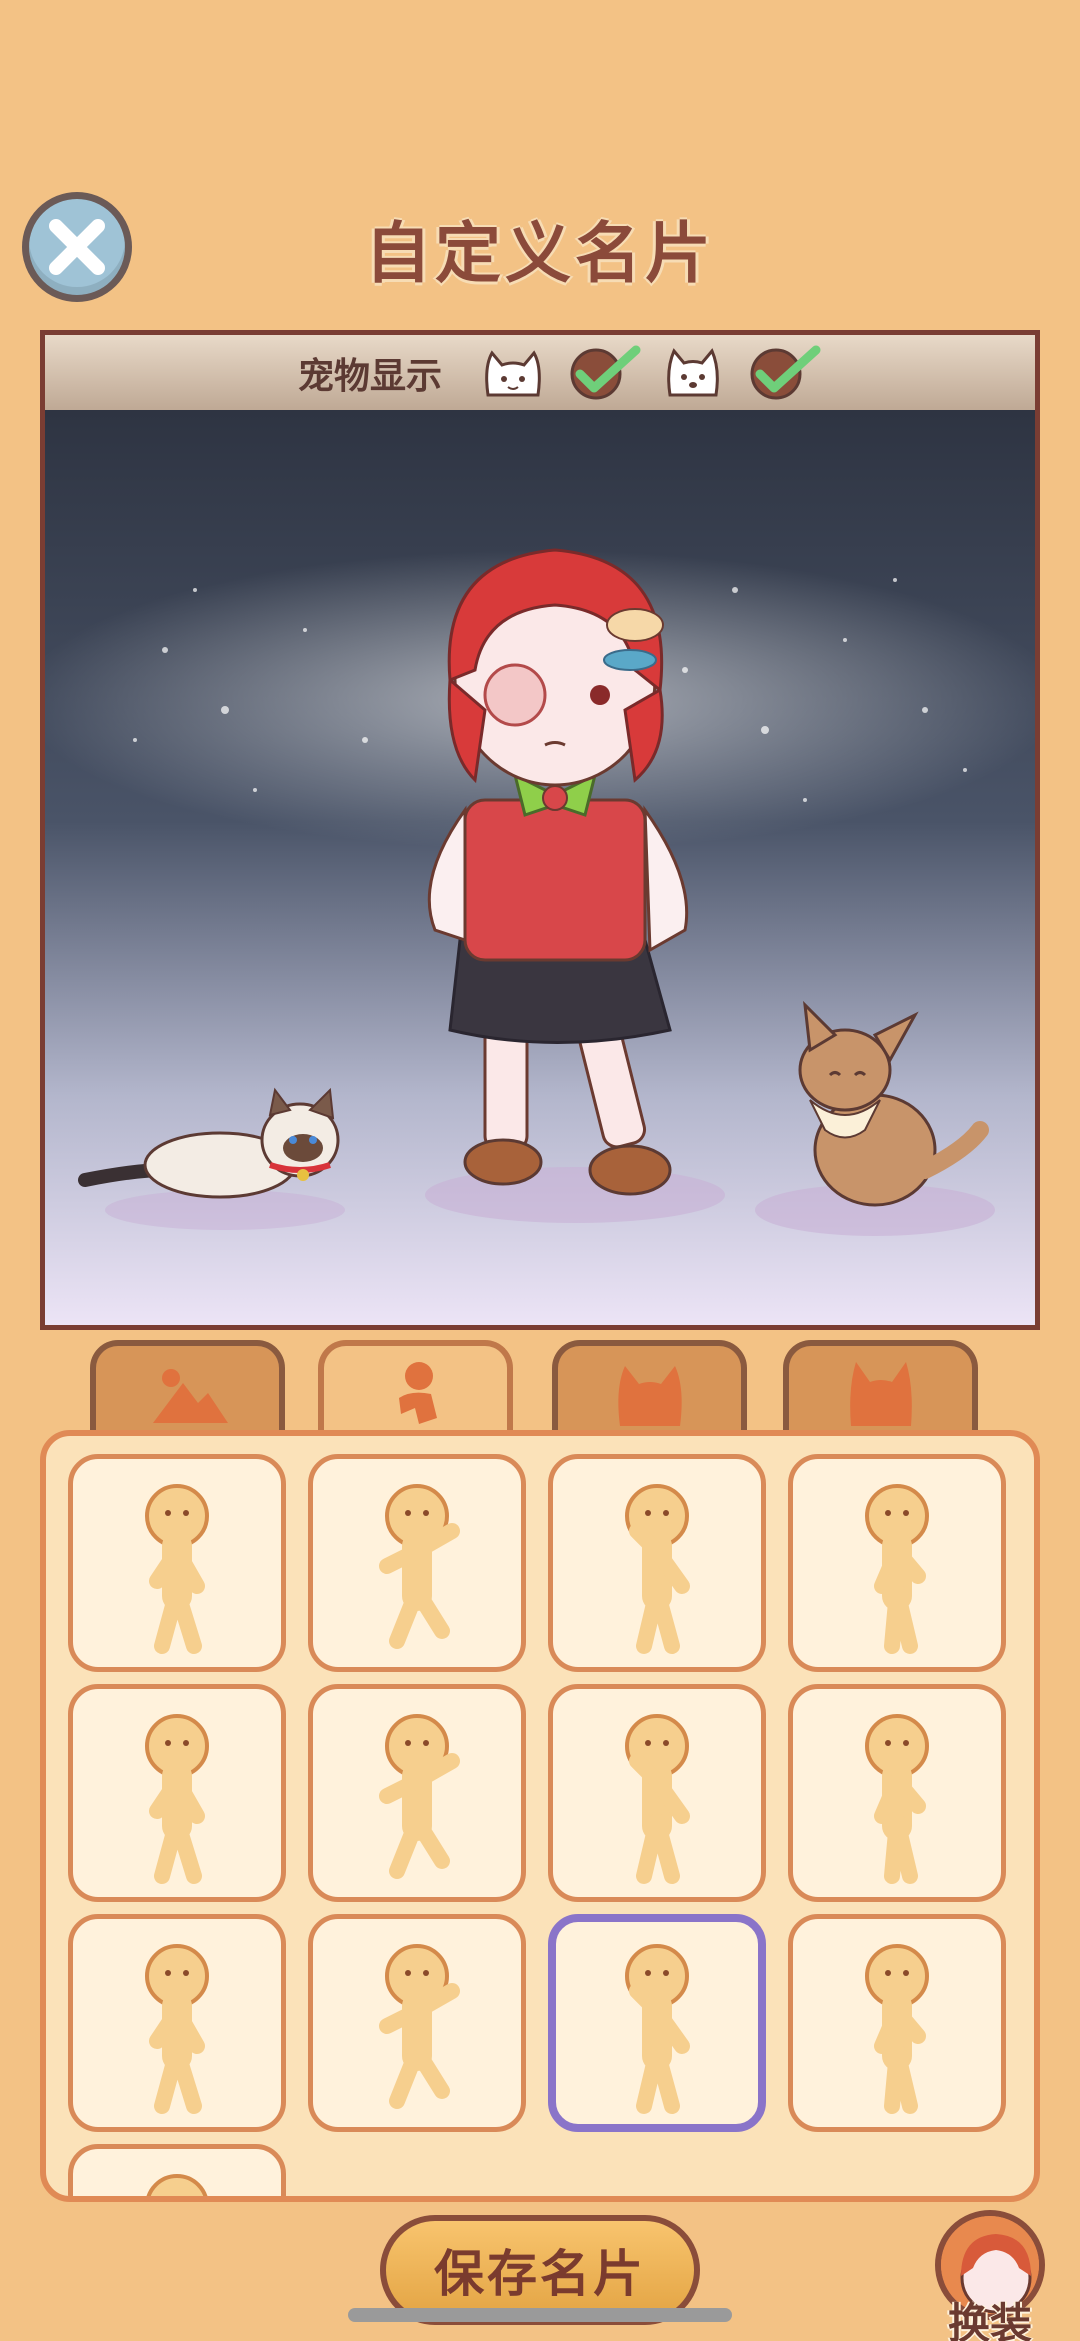 The width and height of the screenshot is (1080, 2341). What do you see at coordinates (417, 1393) in the screenshot?
I see `pose-icon` at bounding box center [417, 1393].